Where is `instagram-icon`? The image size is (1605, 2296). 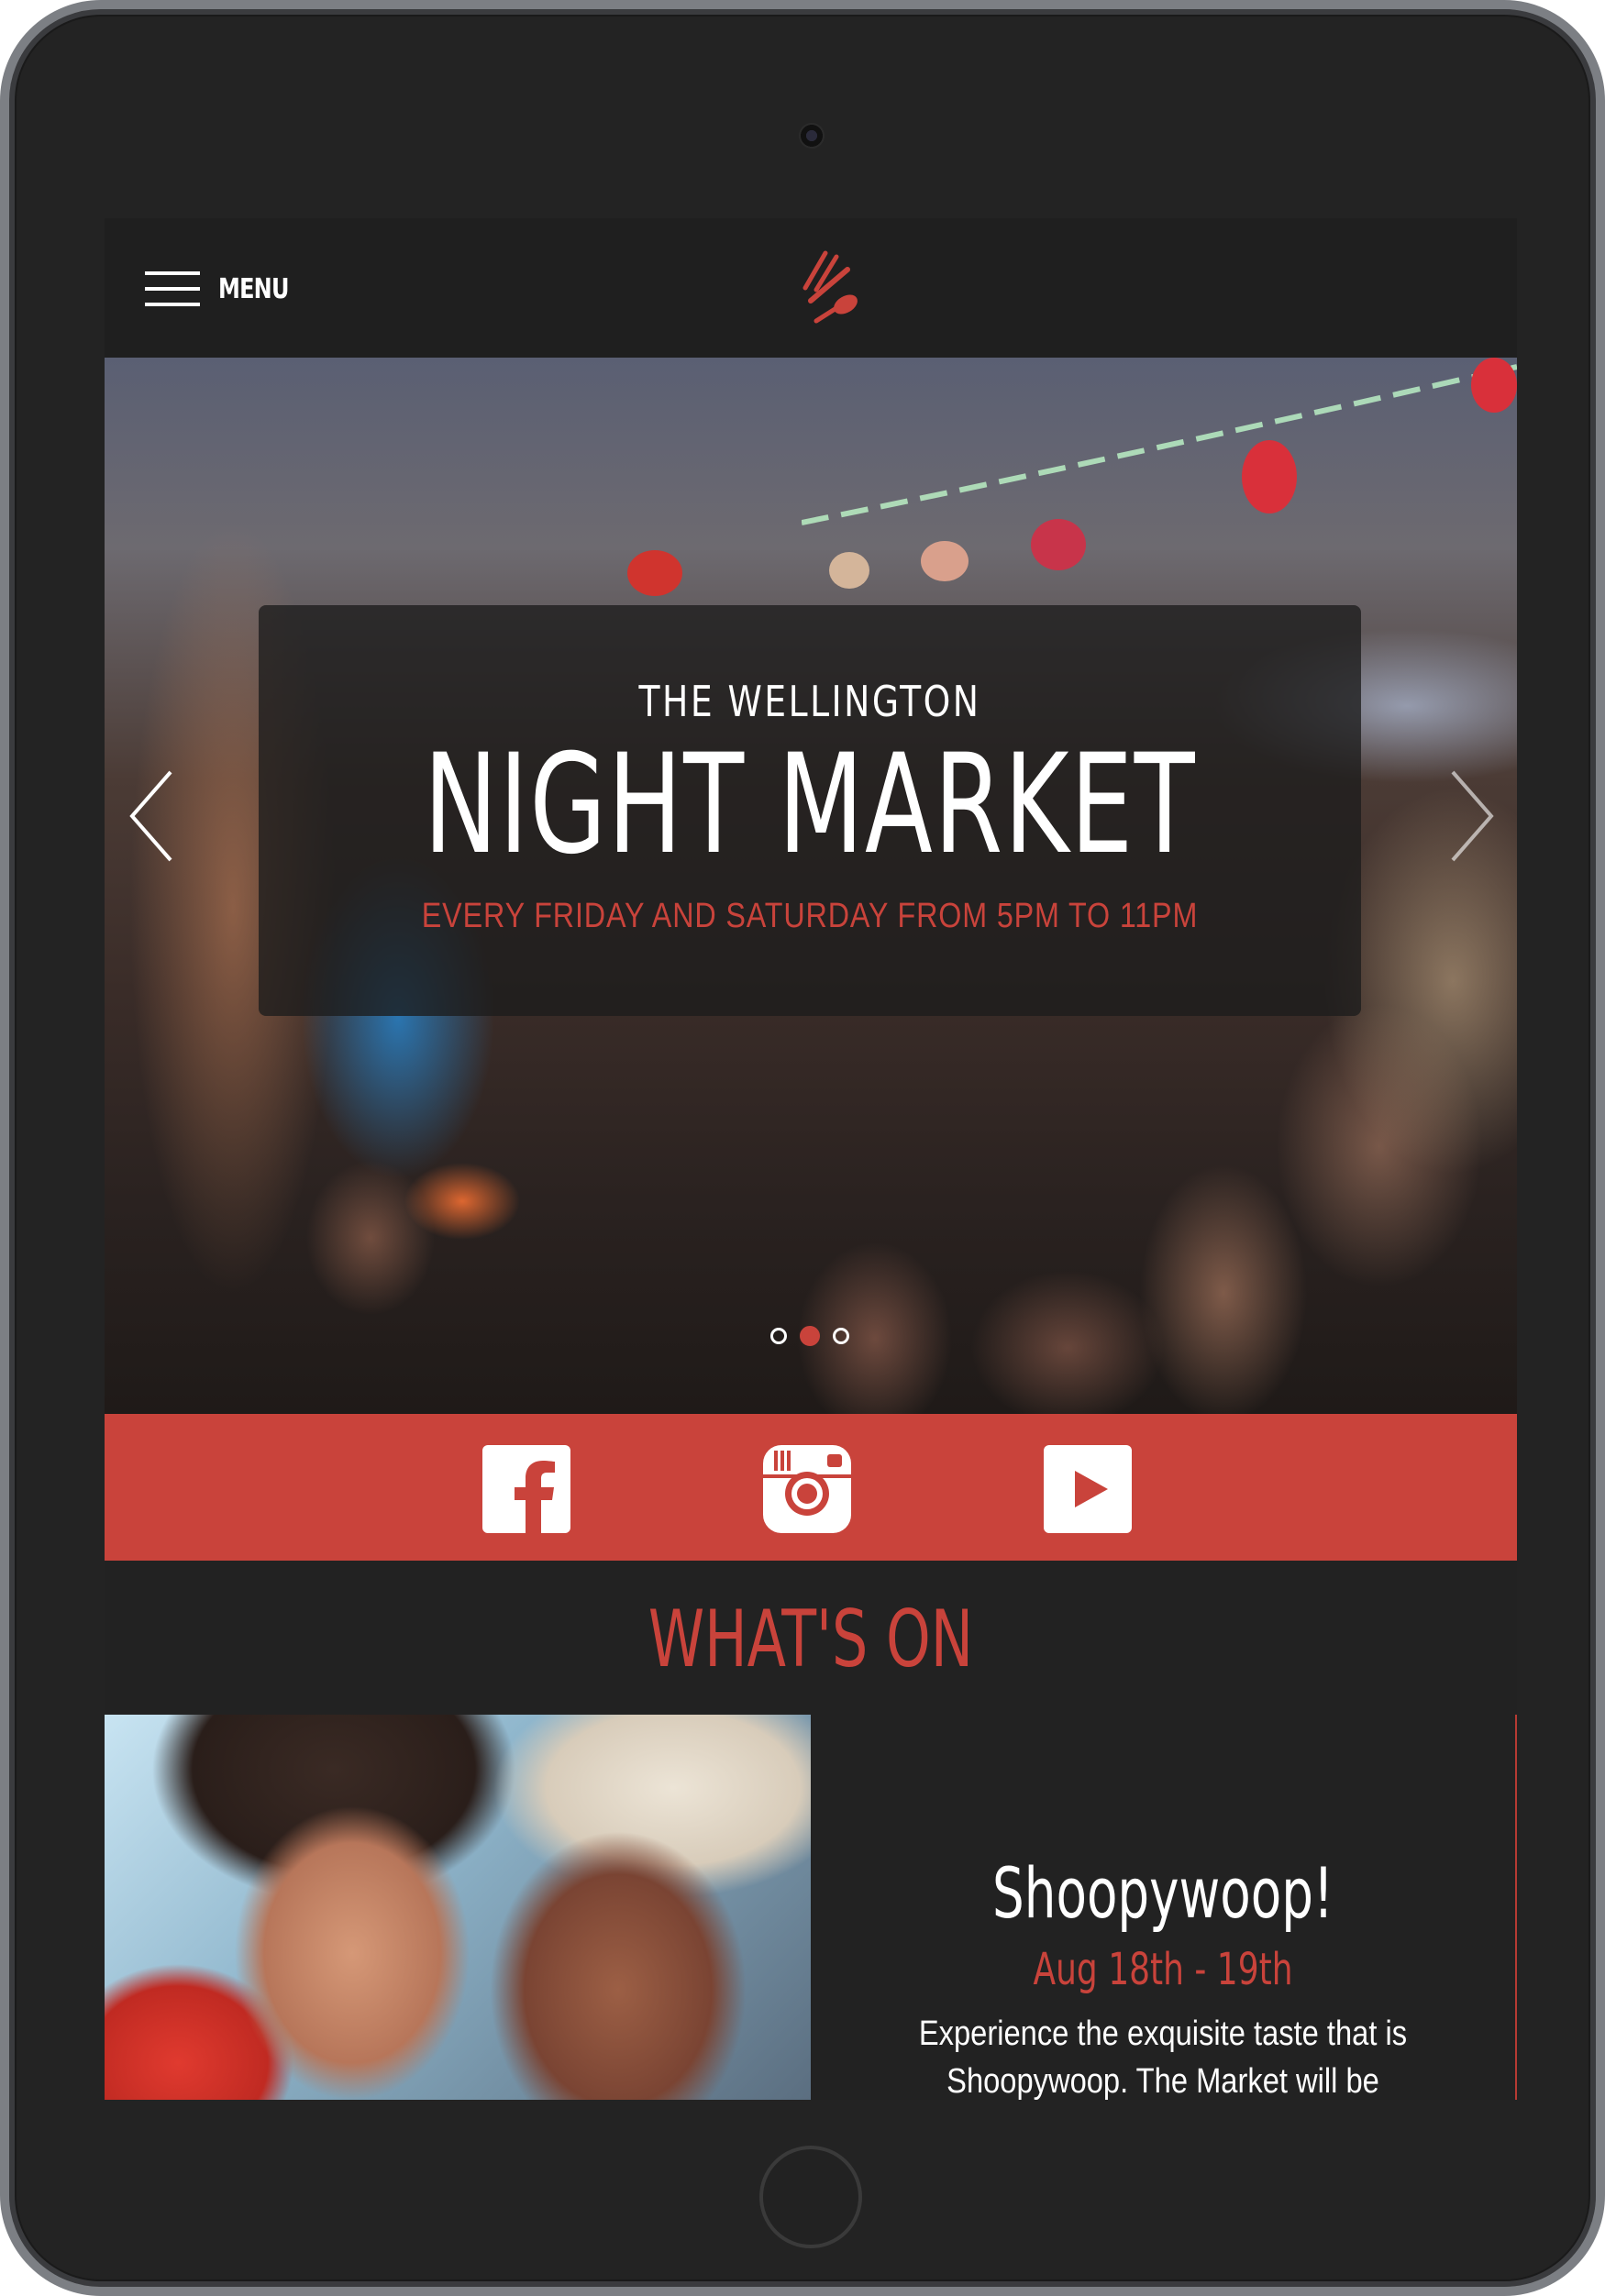
instagram-icon is located at coordinates (807, 1489).